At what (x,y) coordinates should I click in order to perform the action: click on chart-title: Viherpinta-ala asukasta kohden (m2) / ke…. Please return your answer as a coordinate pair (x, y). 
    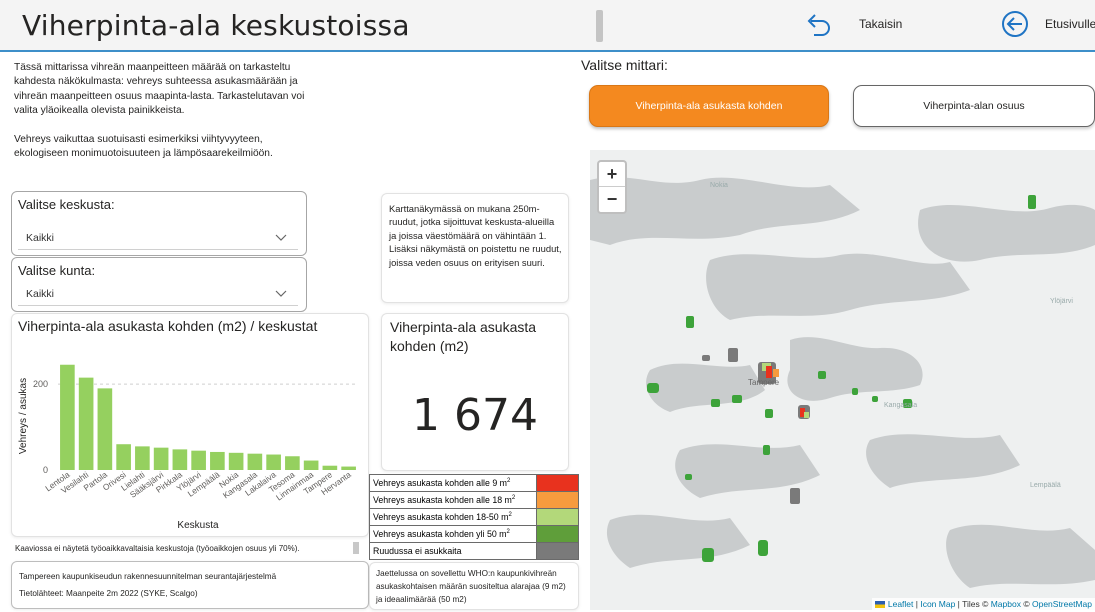
    Looking at the image, I should click on (168, 326).